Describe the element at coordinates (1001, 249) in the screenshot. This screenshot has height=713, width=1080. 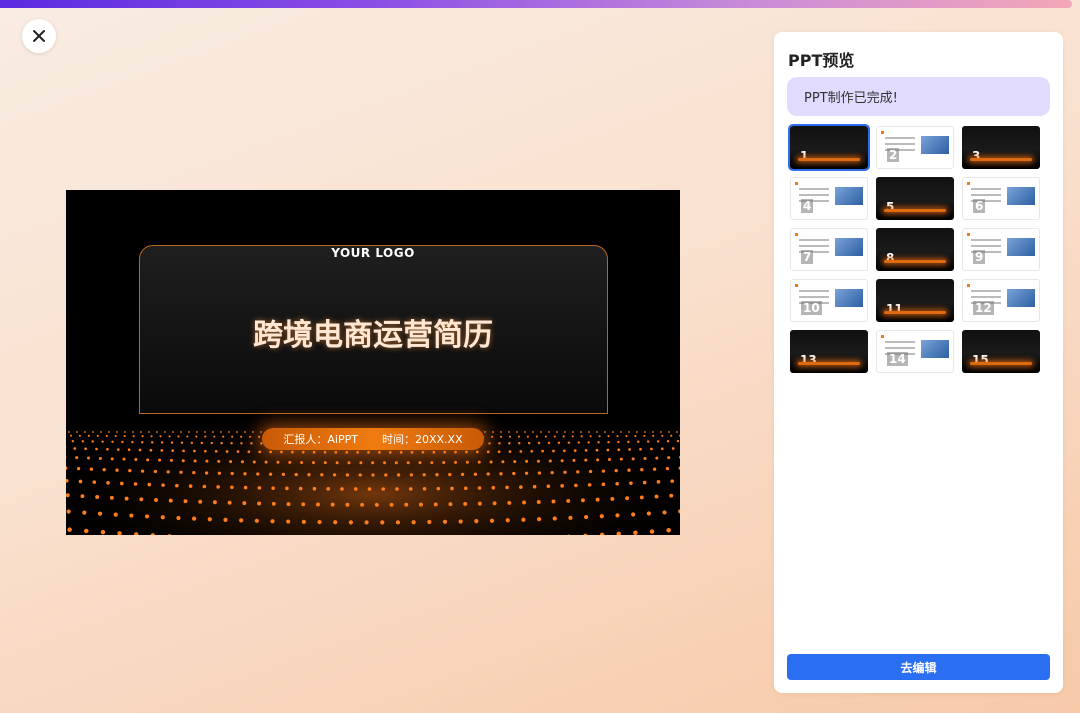
I see `slide-thumbnail: 9` at that location.